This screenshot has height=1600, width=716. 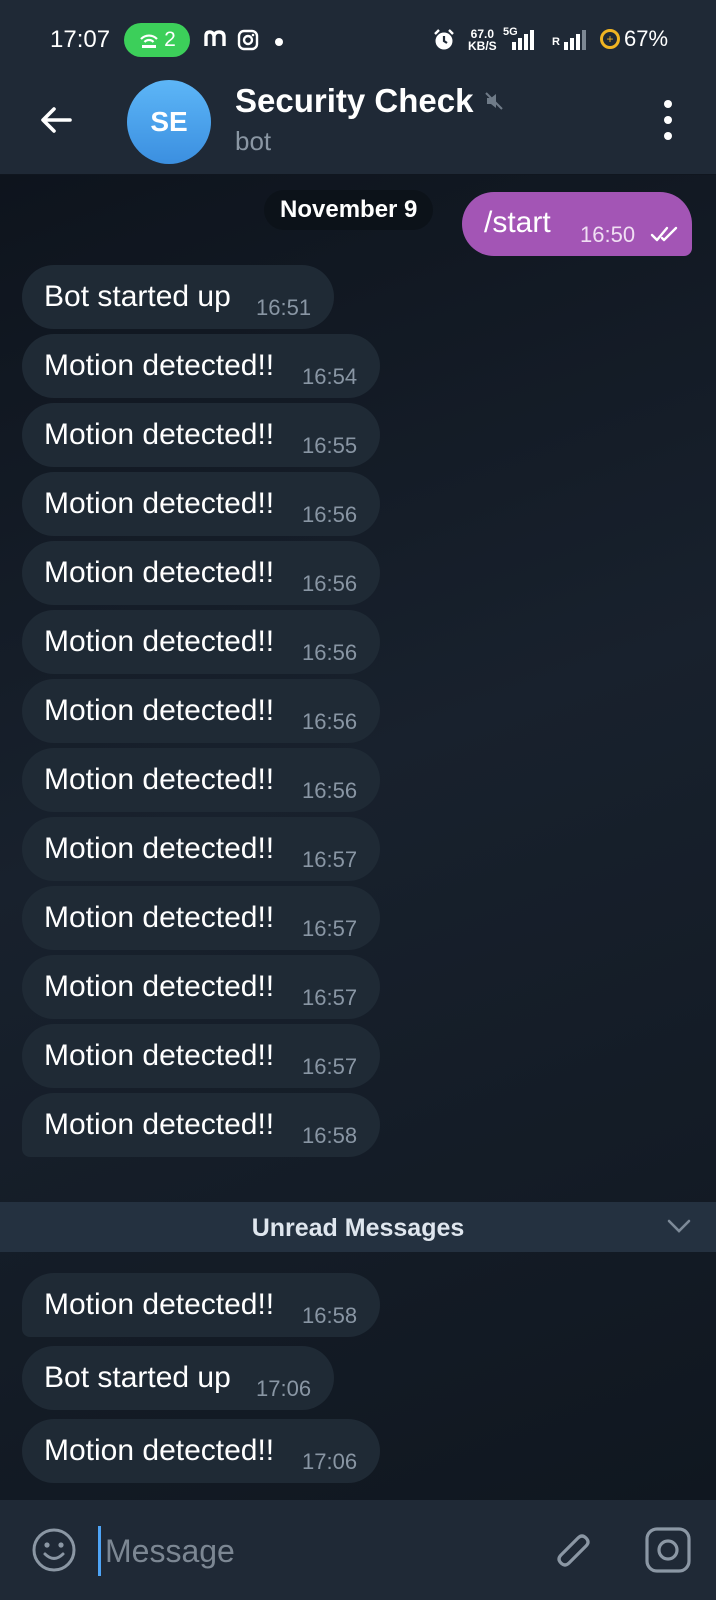 I want to click on chat-header: SE Security Check bot, so click(x=358, y=127).